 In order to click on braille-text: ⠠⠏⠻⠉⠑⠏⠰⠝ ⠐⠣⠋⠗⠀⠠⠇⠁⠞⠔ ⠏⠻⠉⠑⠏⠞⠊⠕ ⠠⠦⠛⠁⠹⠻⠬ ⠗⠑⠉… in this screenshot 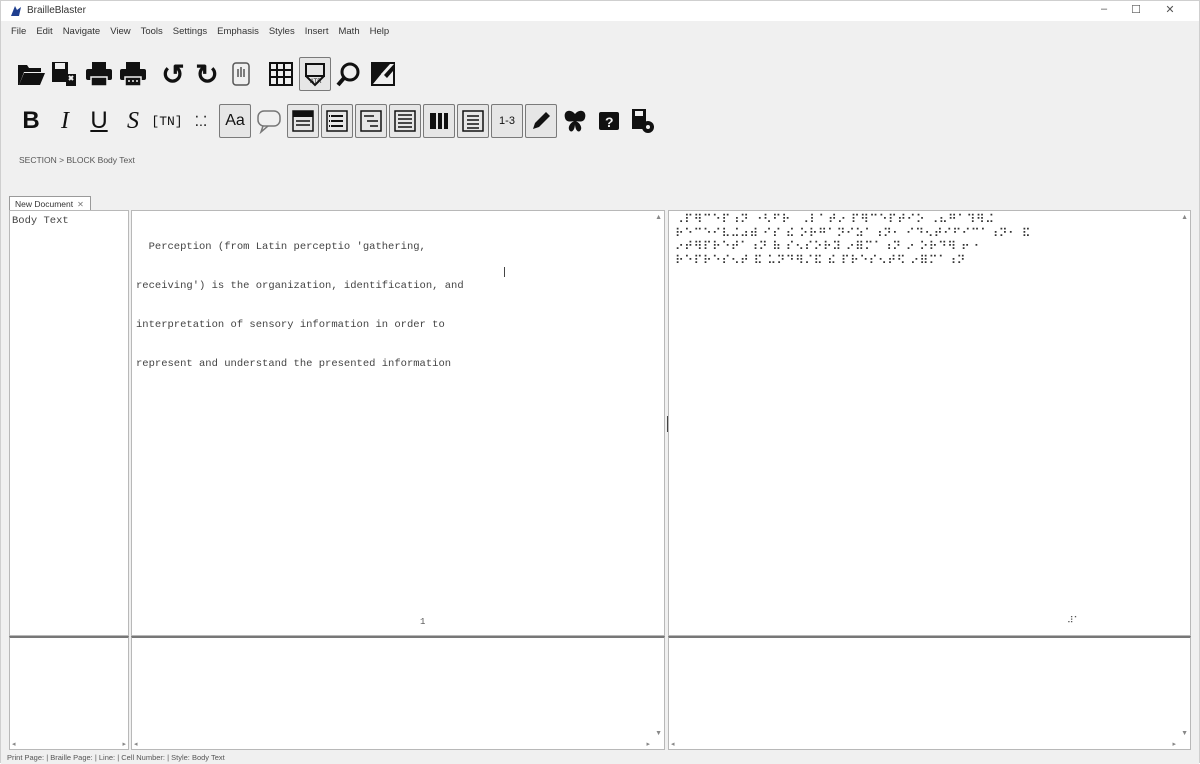, I will do `click(880, 239)`.